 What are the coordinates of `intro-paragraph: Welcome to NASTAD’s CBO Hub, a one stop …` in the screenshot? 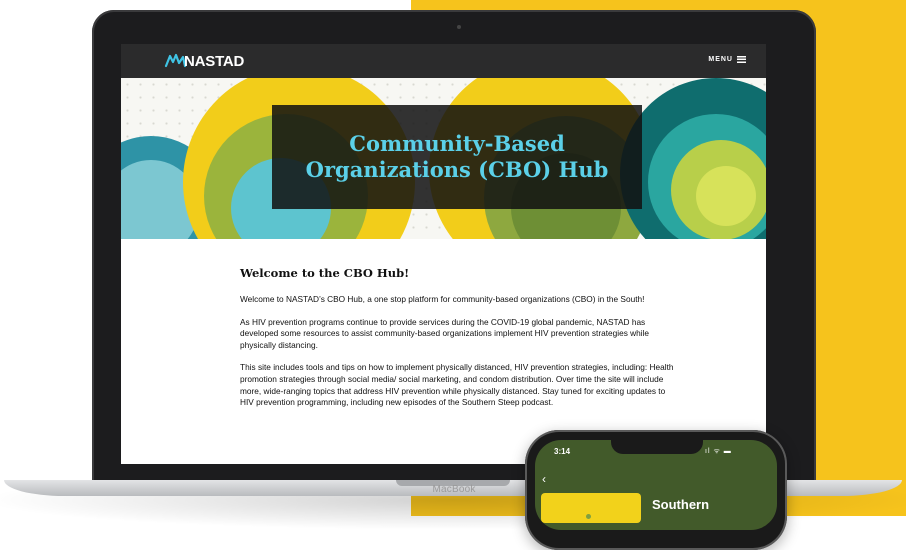 It's located at (442, 299).